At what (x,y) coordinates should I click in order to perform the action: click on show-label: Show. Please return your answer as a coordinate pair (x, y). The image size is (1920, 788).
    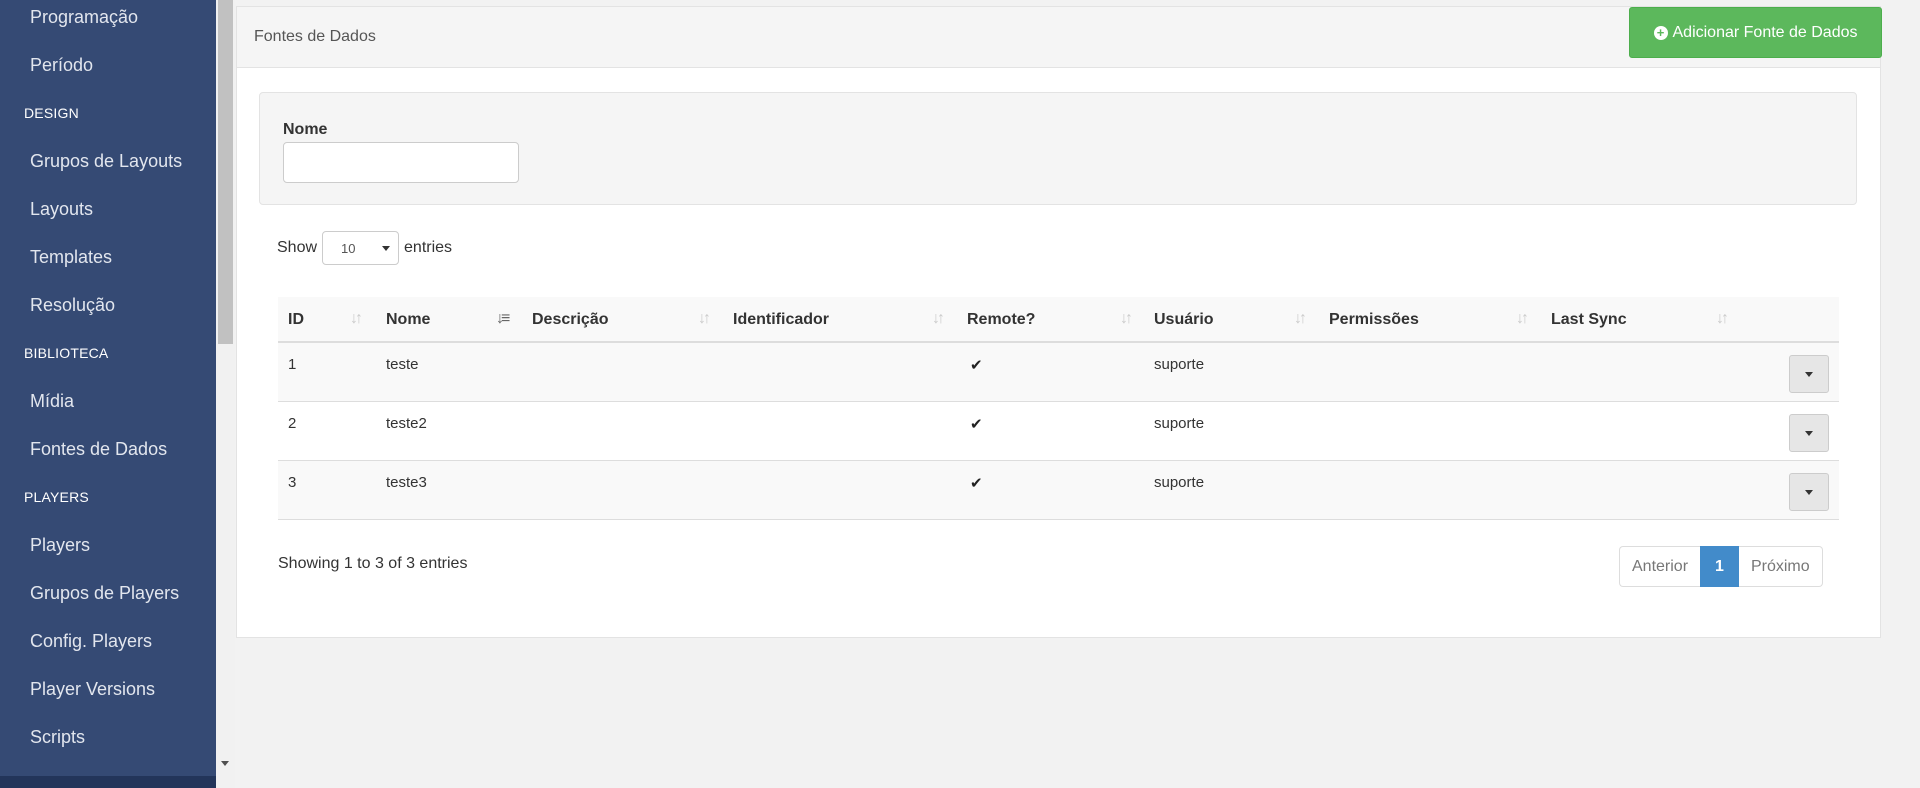
    Looking at the image, I should click on (297, 247).